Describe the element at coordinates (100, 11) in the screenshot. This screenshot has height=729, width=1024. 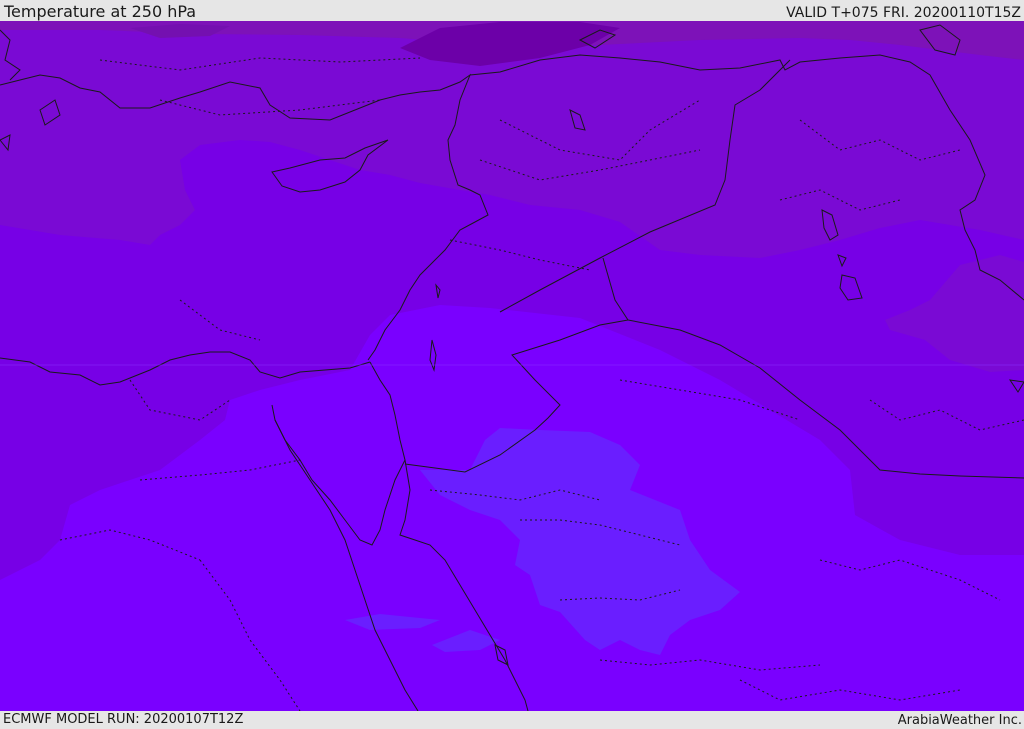
I see `map-title: Temperature at 250 hPa` at that location.